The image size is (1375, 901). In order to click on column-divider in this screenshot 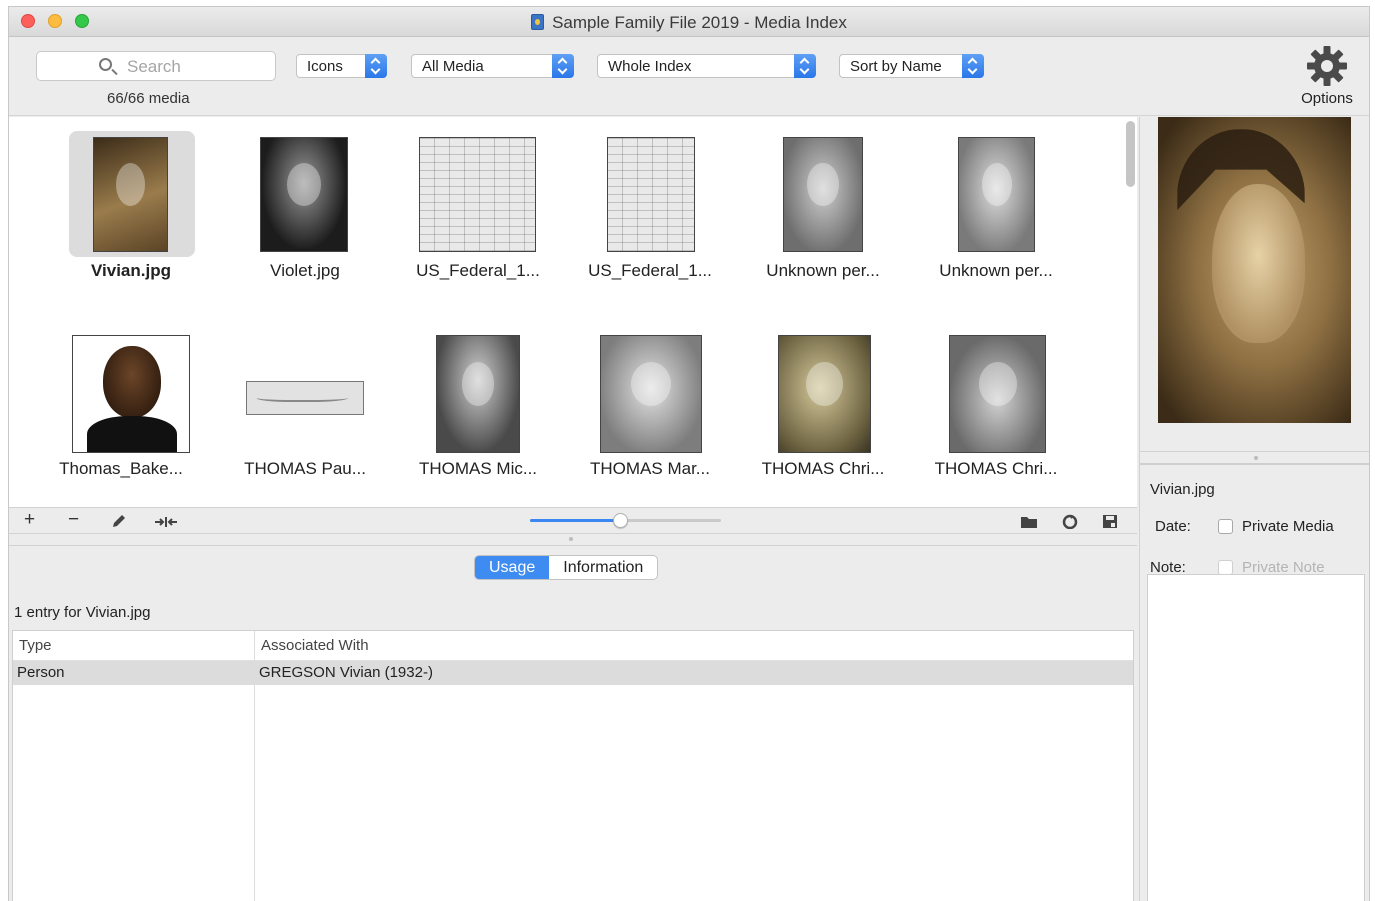, I will do `click(254, 766)`.